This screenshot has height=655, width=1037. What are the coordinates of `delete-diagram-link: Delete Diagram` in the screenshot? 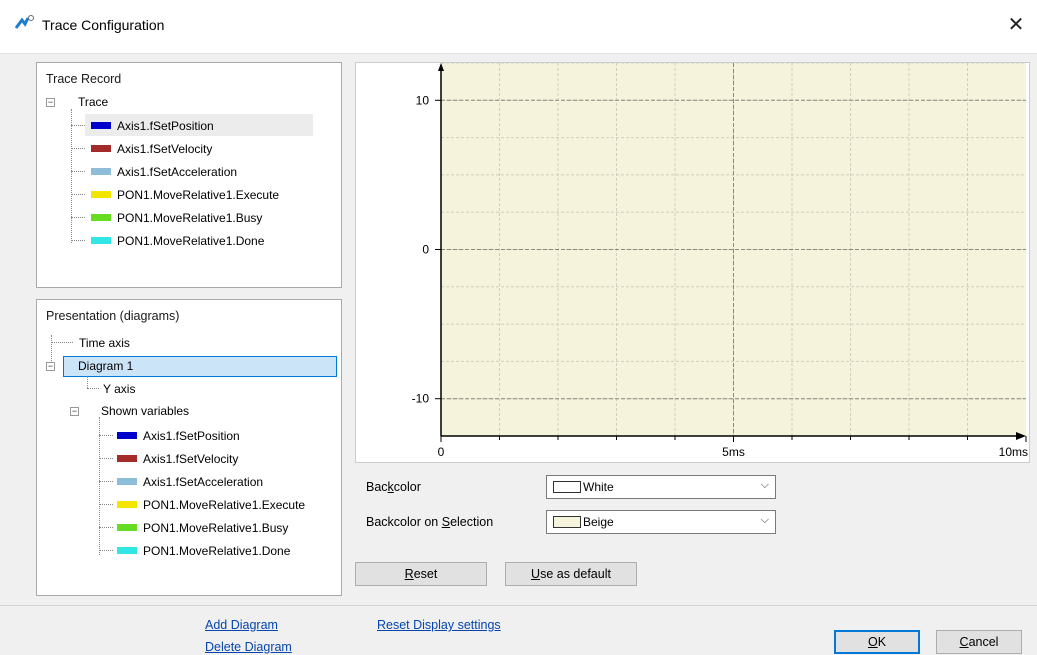 It's located at (248, 647).